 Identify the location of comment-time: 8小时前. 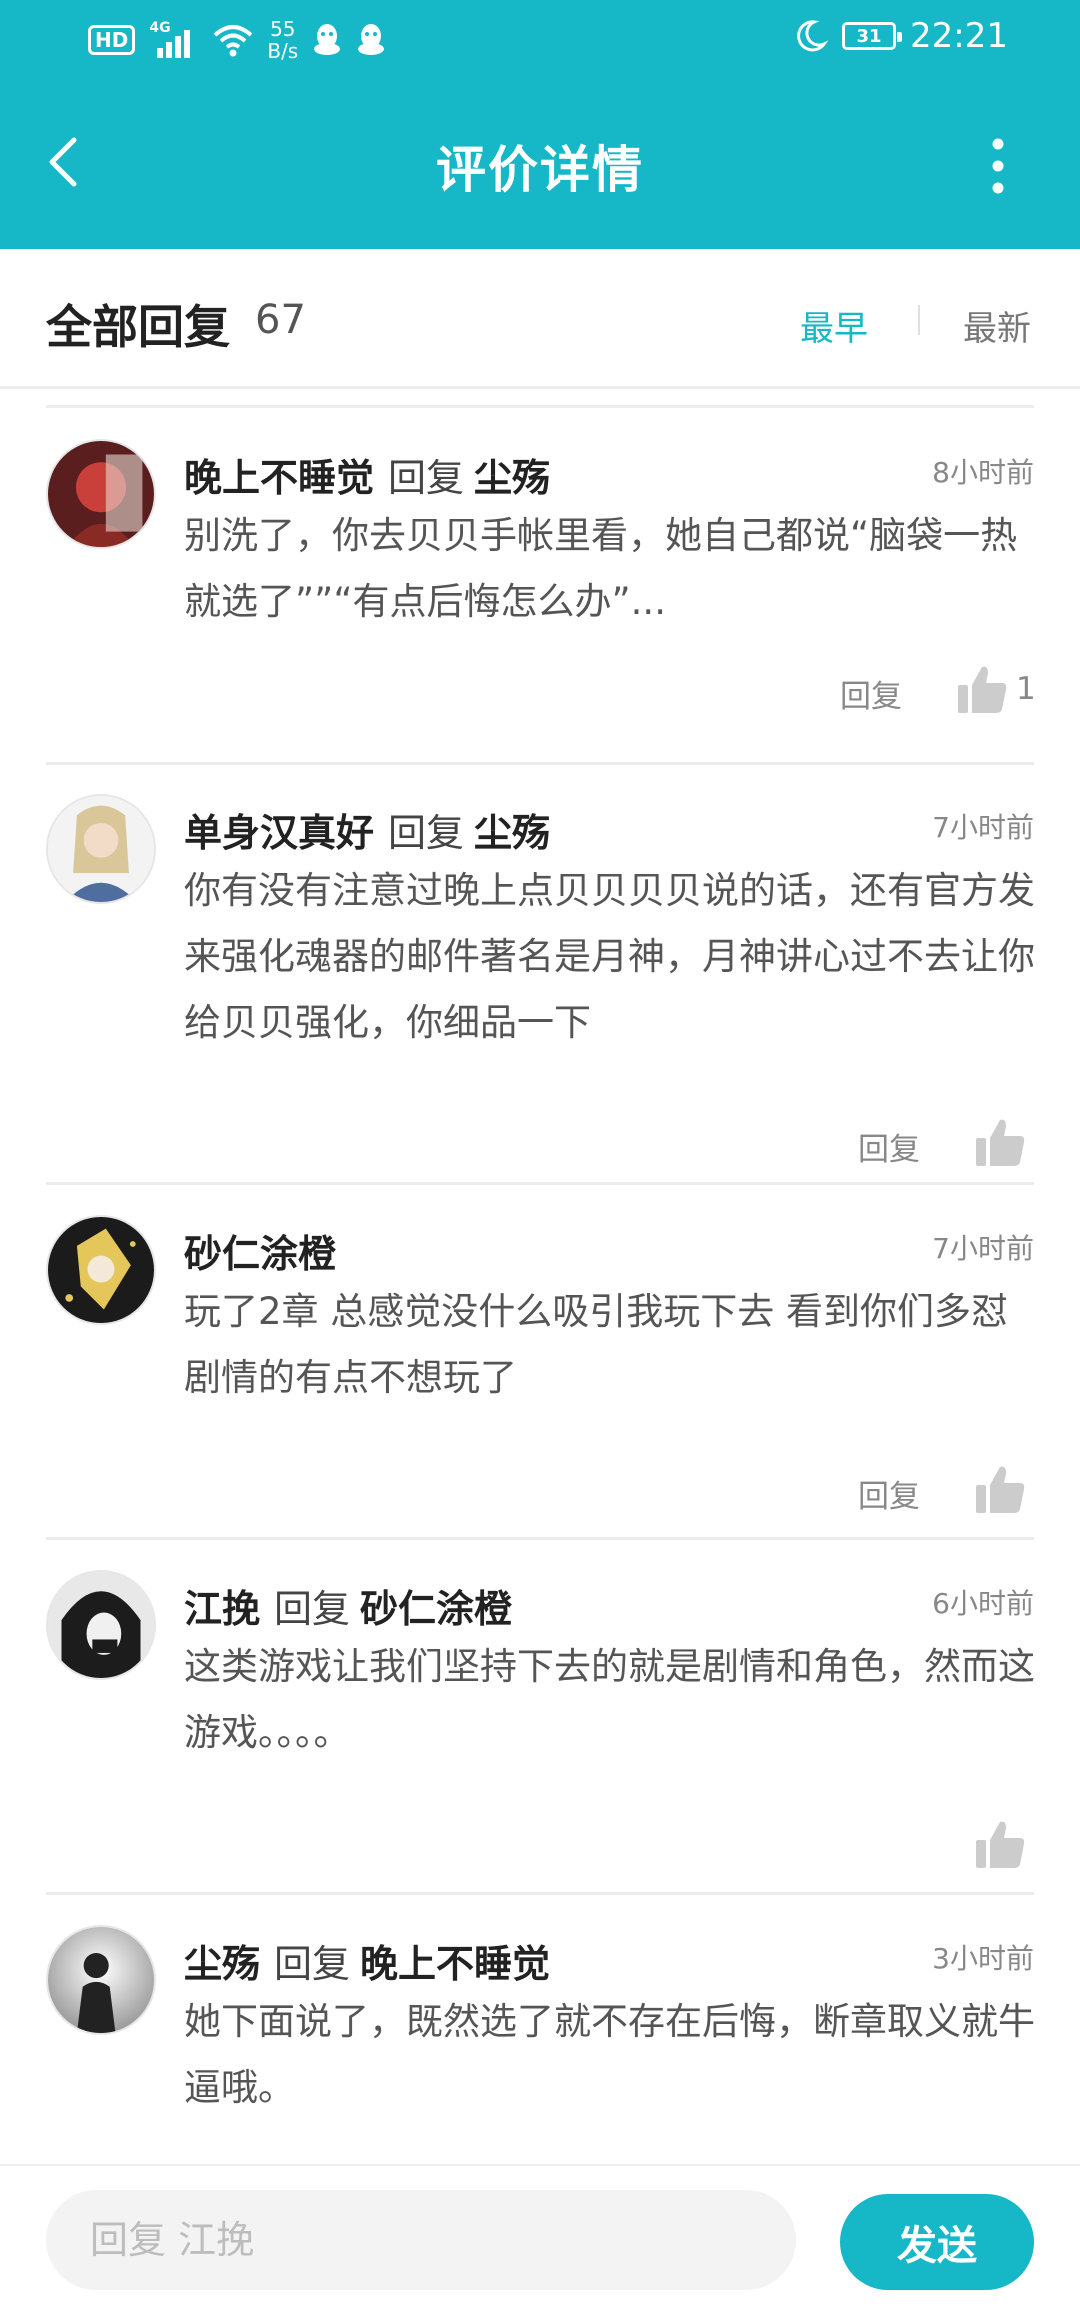
(983, 472).